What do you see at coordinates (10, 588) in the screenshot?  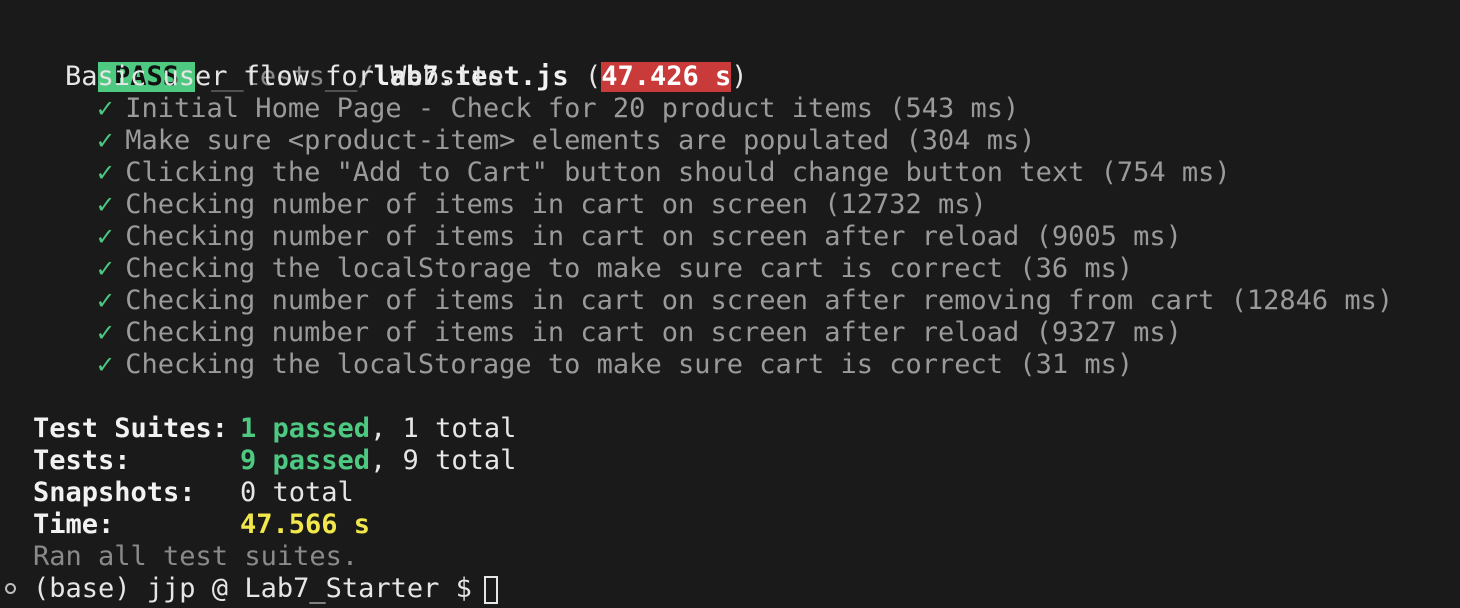 I see `prompt-marker-icon` at bounding box center [10, 588].